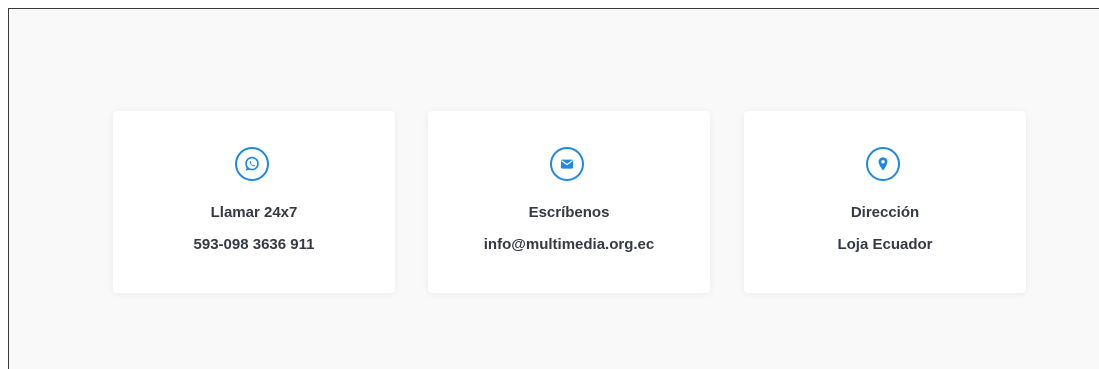 Image resolution: width=1099 pixels, height=369 pixels. What do you see at coordinates (567, 164) in the screenshot?
I see `envelope-icon` at bounding box center [567, 164].